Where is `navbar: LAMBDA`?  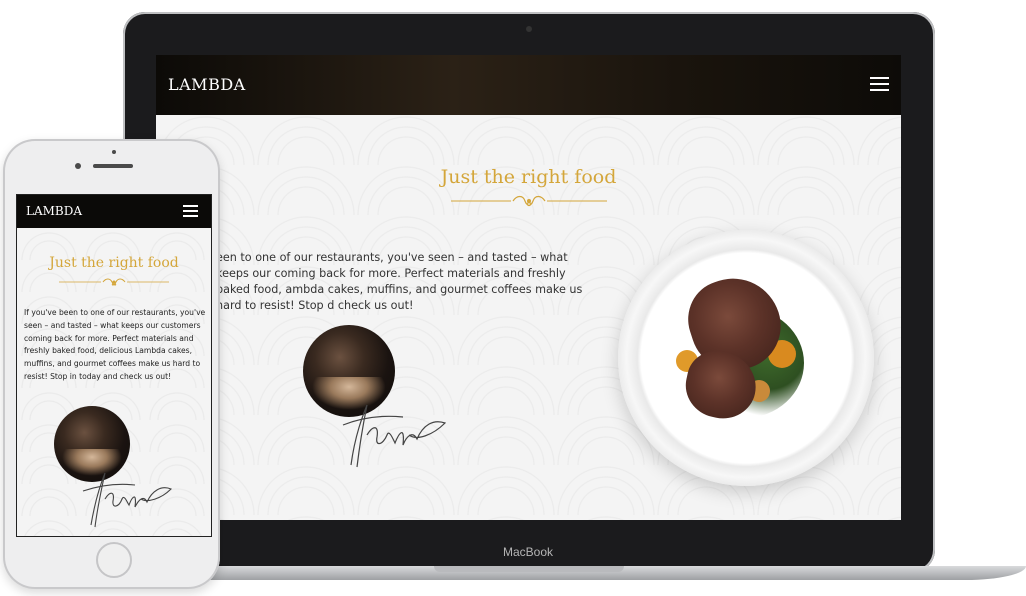 navbar: LAMBDA is located at coordinates (528, 85).